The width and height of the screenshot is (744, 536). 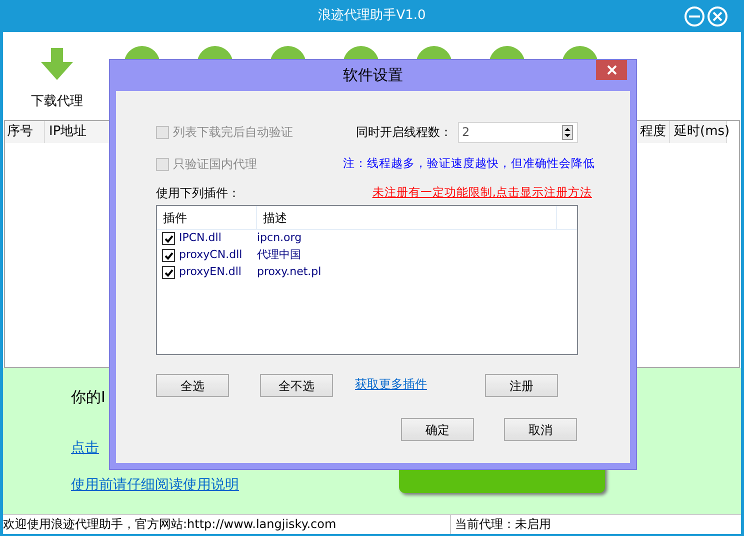 What do you see at coordinates (211, 255) in the screenshot?
I see `plugin-name: proxyCN.dll` at bounding box center [211, 255].